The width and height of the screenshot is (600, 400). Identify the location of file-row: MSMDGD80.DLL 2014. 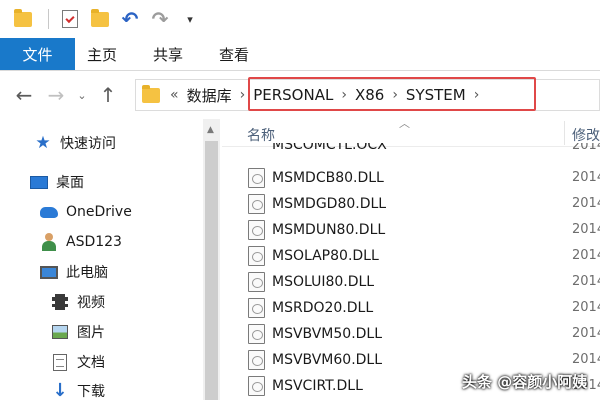
(411, 203).